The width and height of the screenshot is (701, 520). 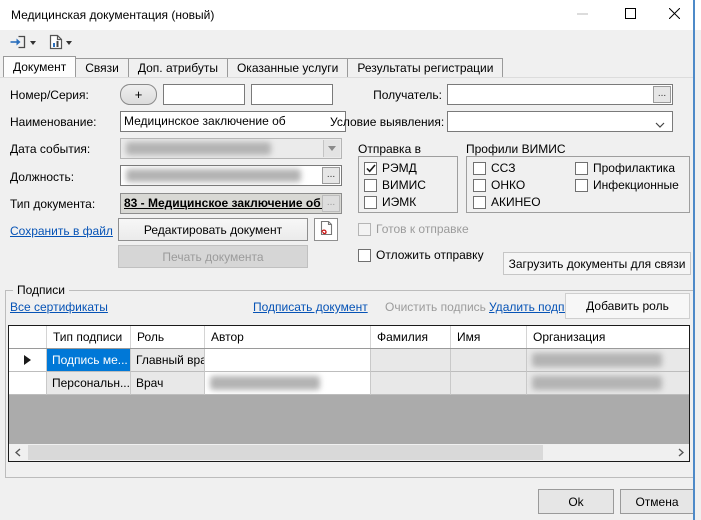 What do you see at coordinates (516, 149) in the screenshot?
I see `vimis-profiles-group-label: Профили ВИМИС` at bounding box center [516, 149].